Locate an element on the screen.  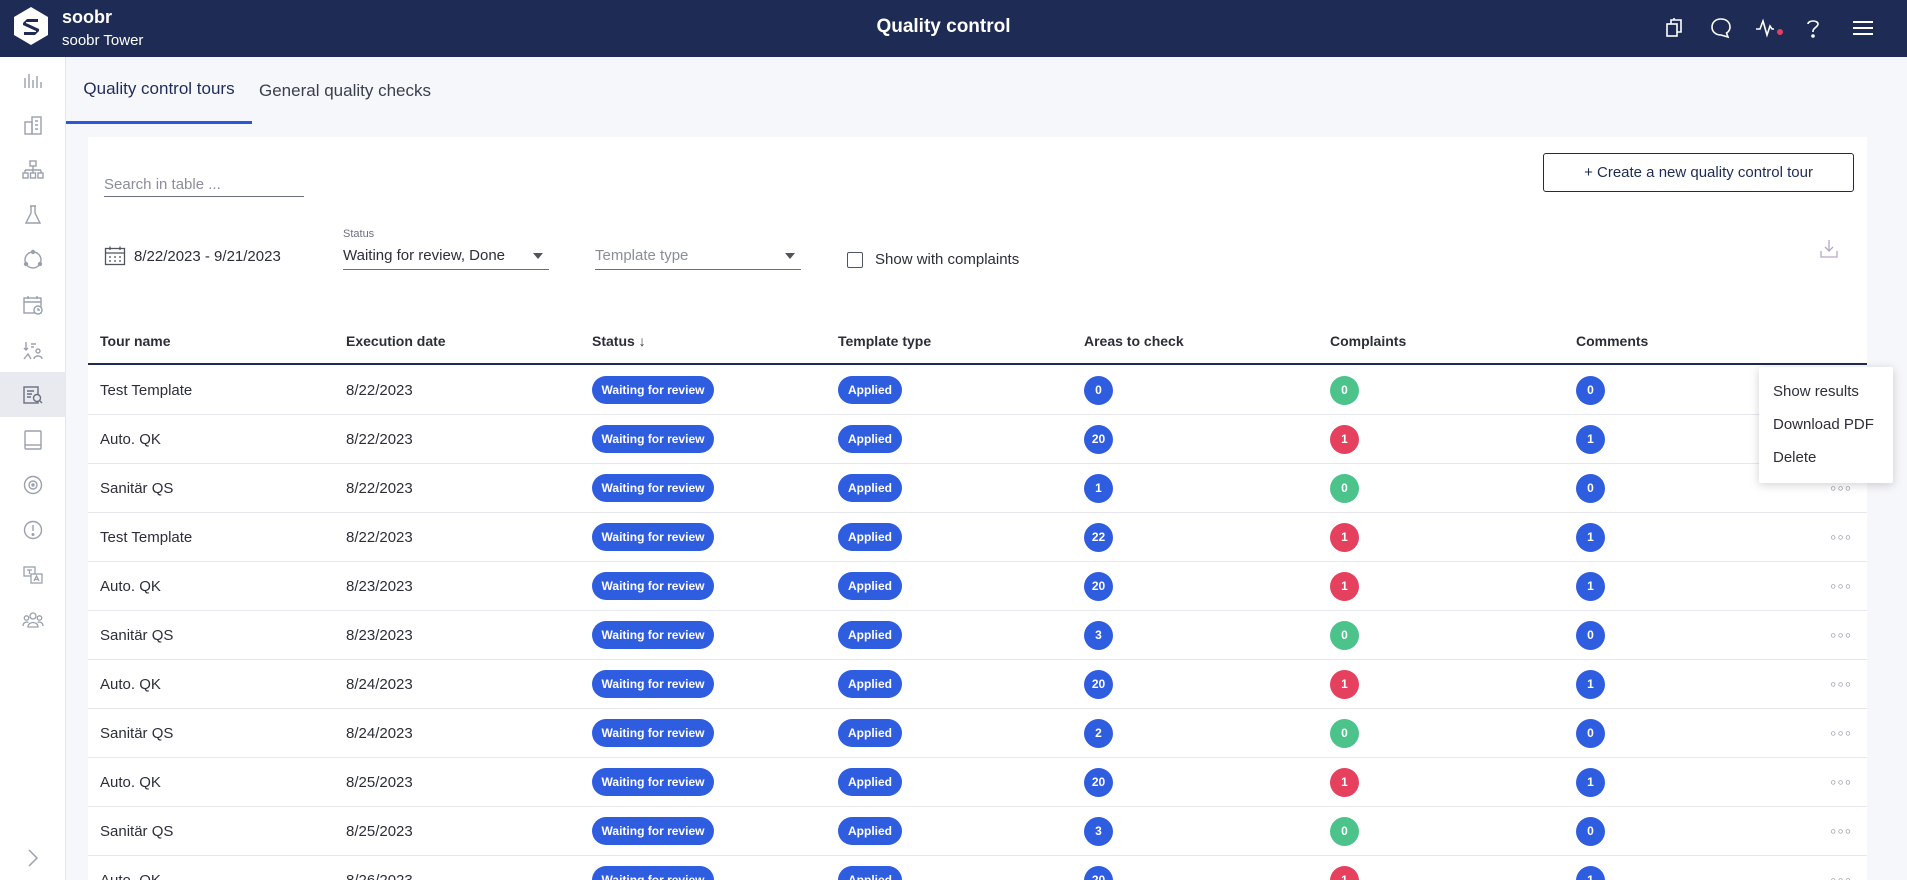
nav-analytics is located at coordinates (33, 79).